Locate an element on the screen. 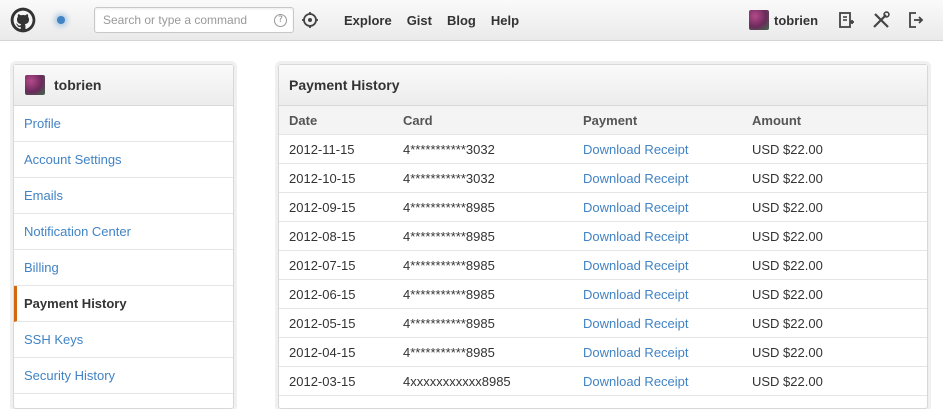  nav-help: Help is located at coordinates (505, 20).